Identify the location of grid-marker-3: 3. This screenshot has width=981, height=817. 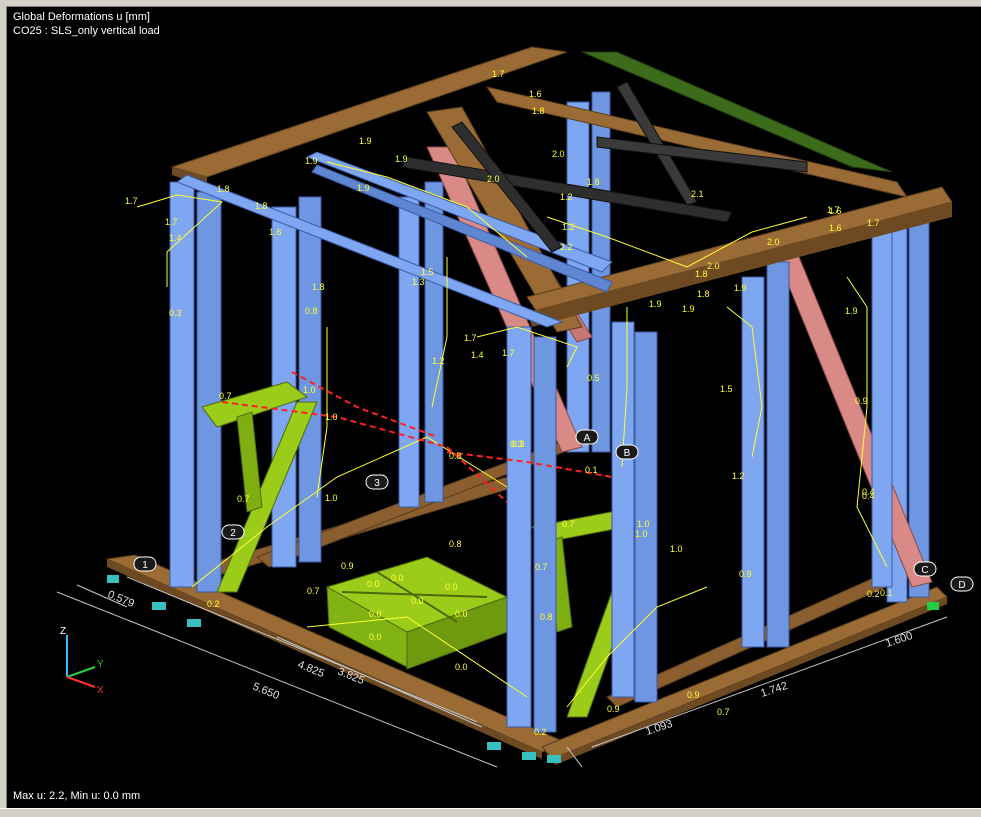
(377, 482).